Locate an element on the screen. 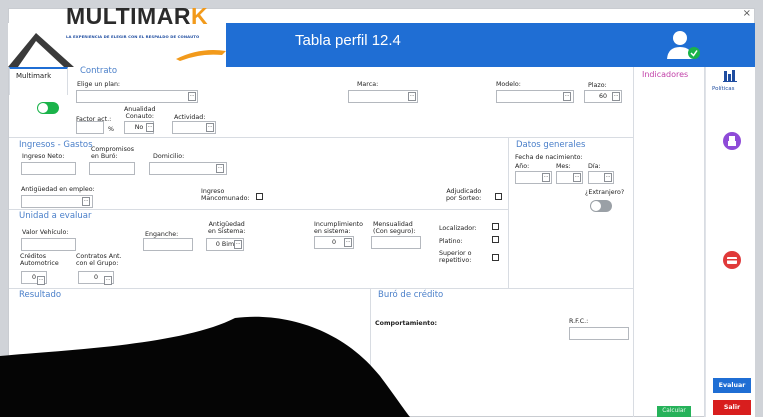 This screenshot has height=417, width=763. compromisos-label: Compromisos en Buró: is located at coordinates (112, 153).